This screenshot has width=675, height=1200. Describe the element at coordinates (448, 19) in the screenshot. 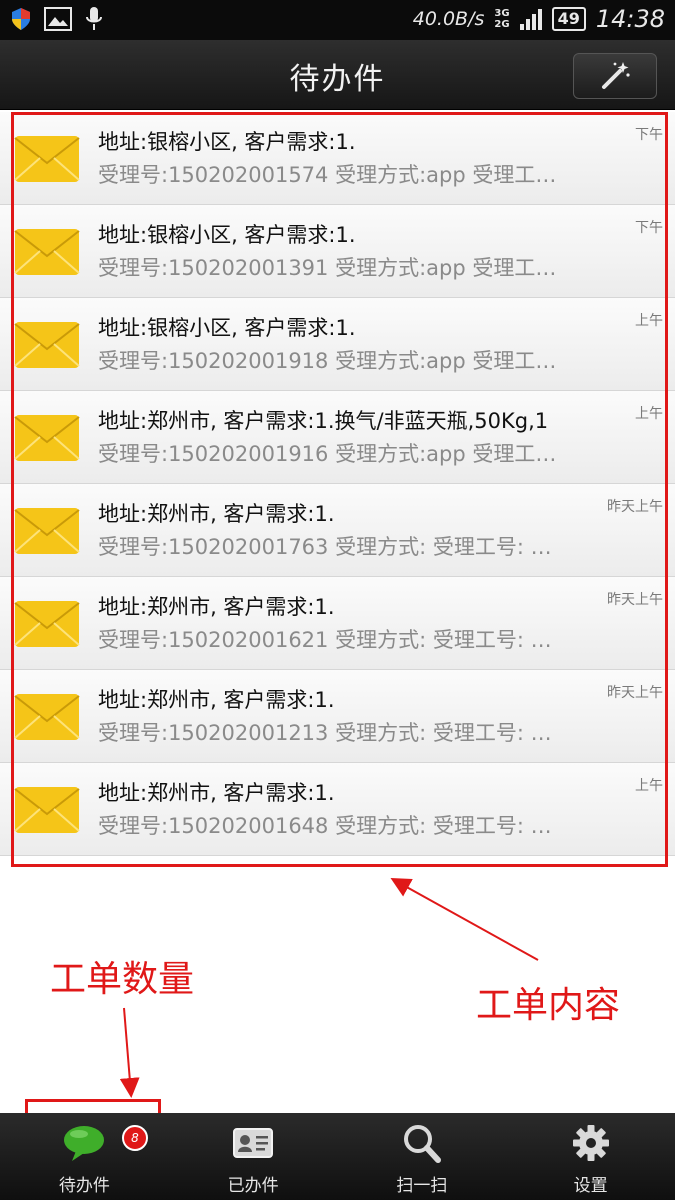

I see `network-speed: 40.0B/s` at that location.